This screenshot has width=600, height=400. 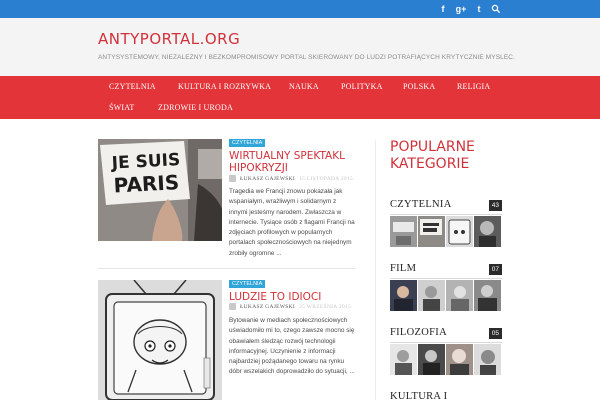 I want to click on sidebar-divider, so click(x=375, y=270).